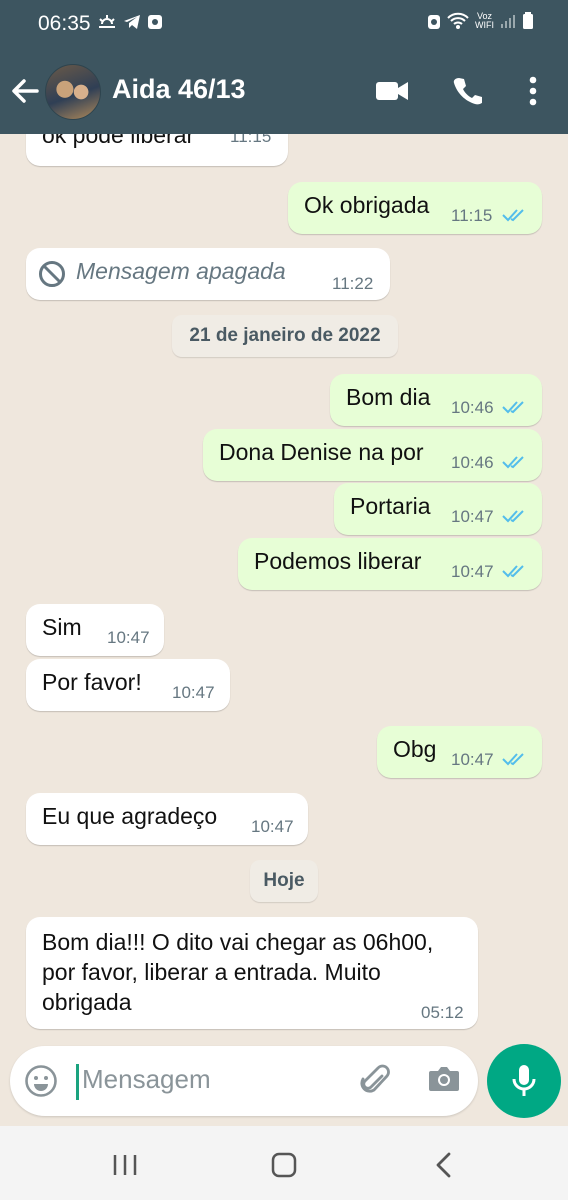 This screenshot has height=1200, width=568. I want to click on message-outgoing: Podemos liberar 10:47, so click(390, 564).